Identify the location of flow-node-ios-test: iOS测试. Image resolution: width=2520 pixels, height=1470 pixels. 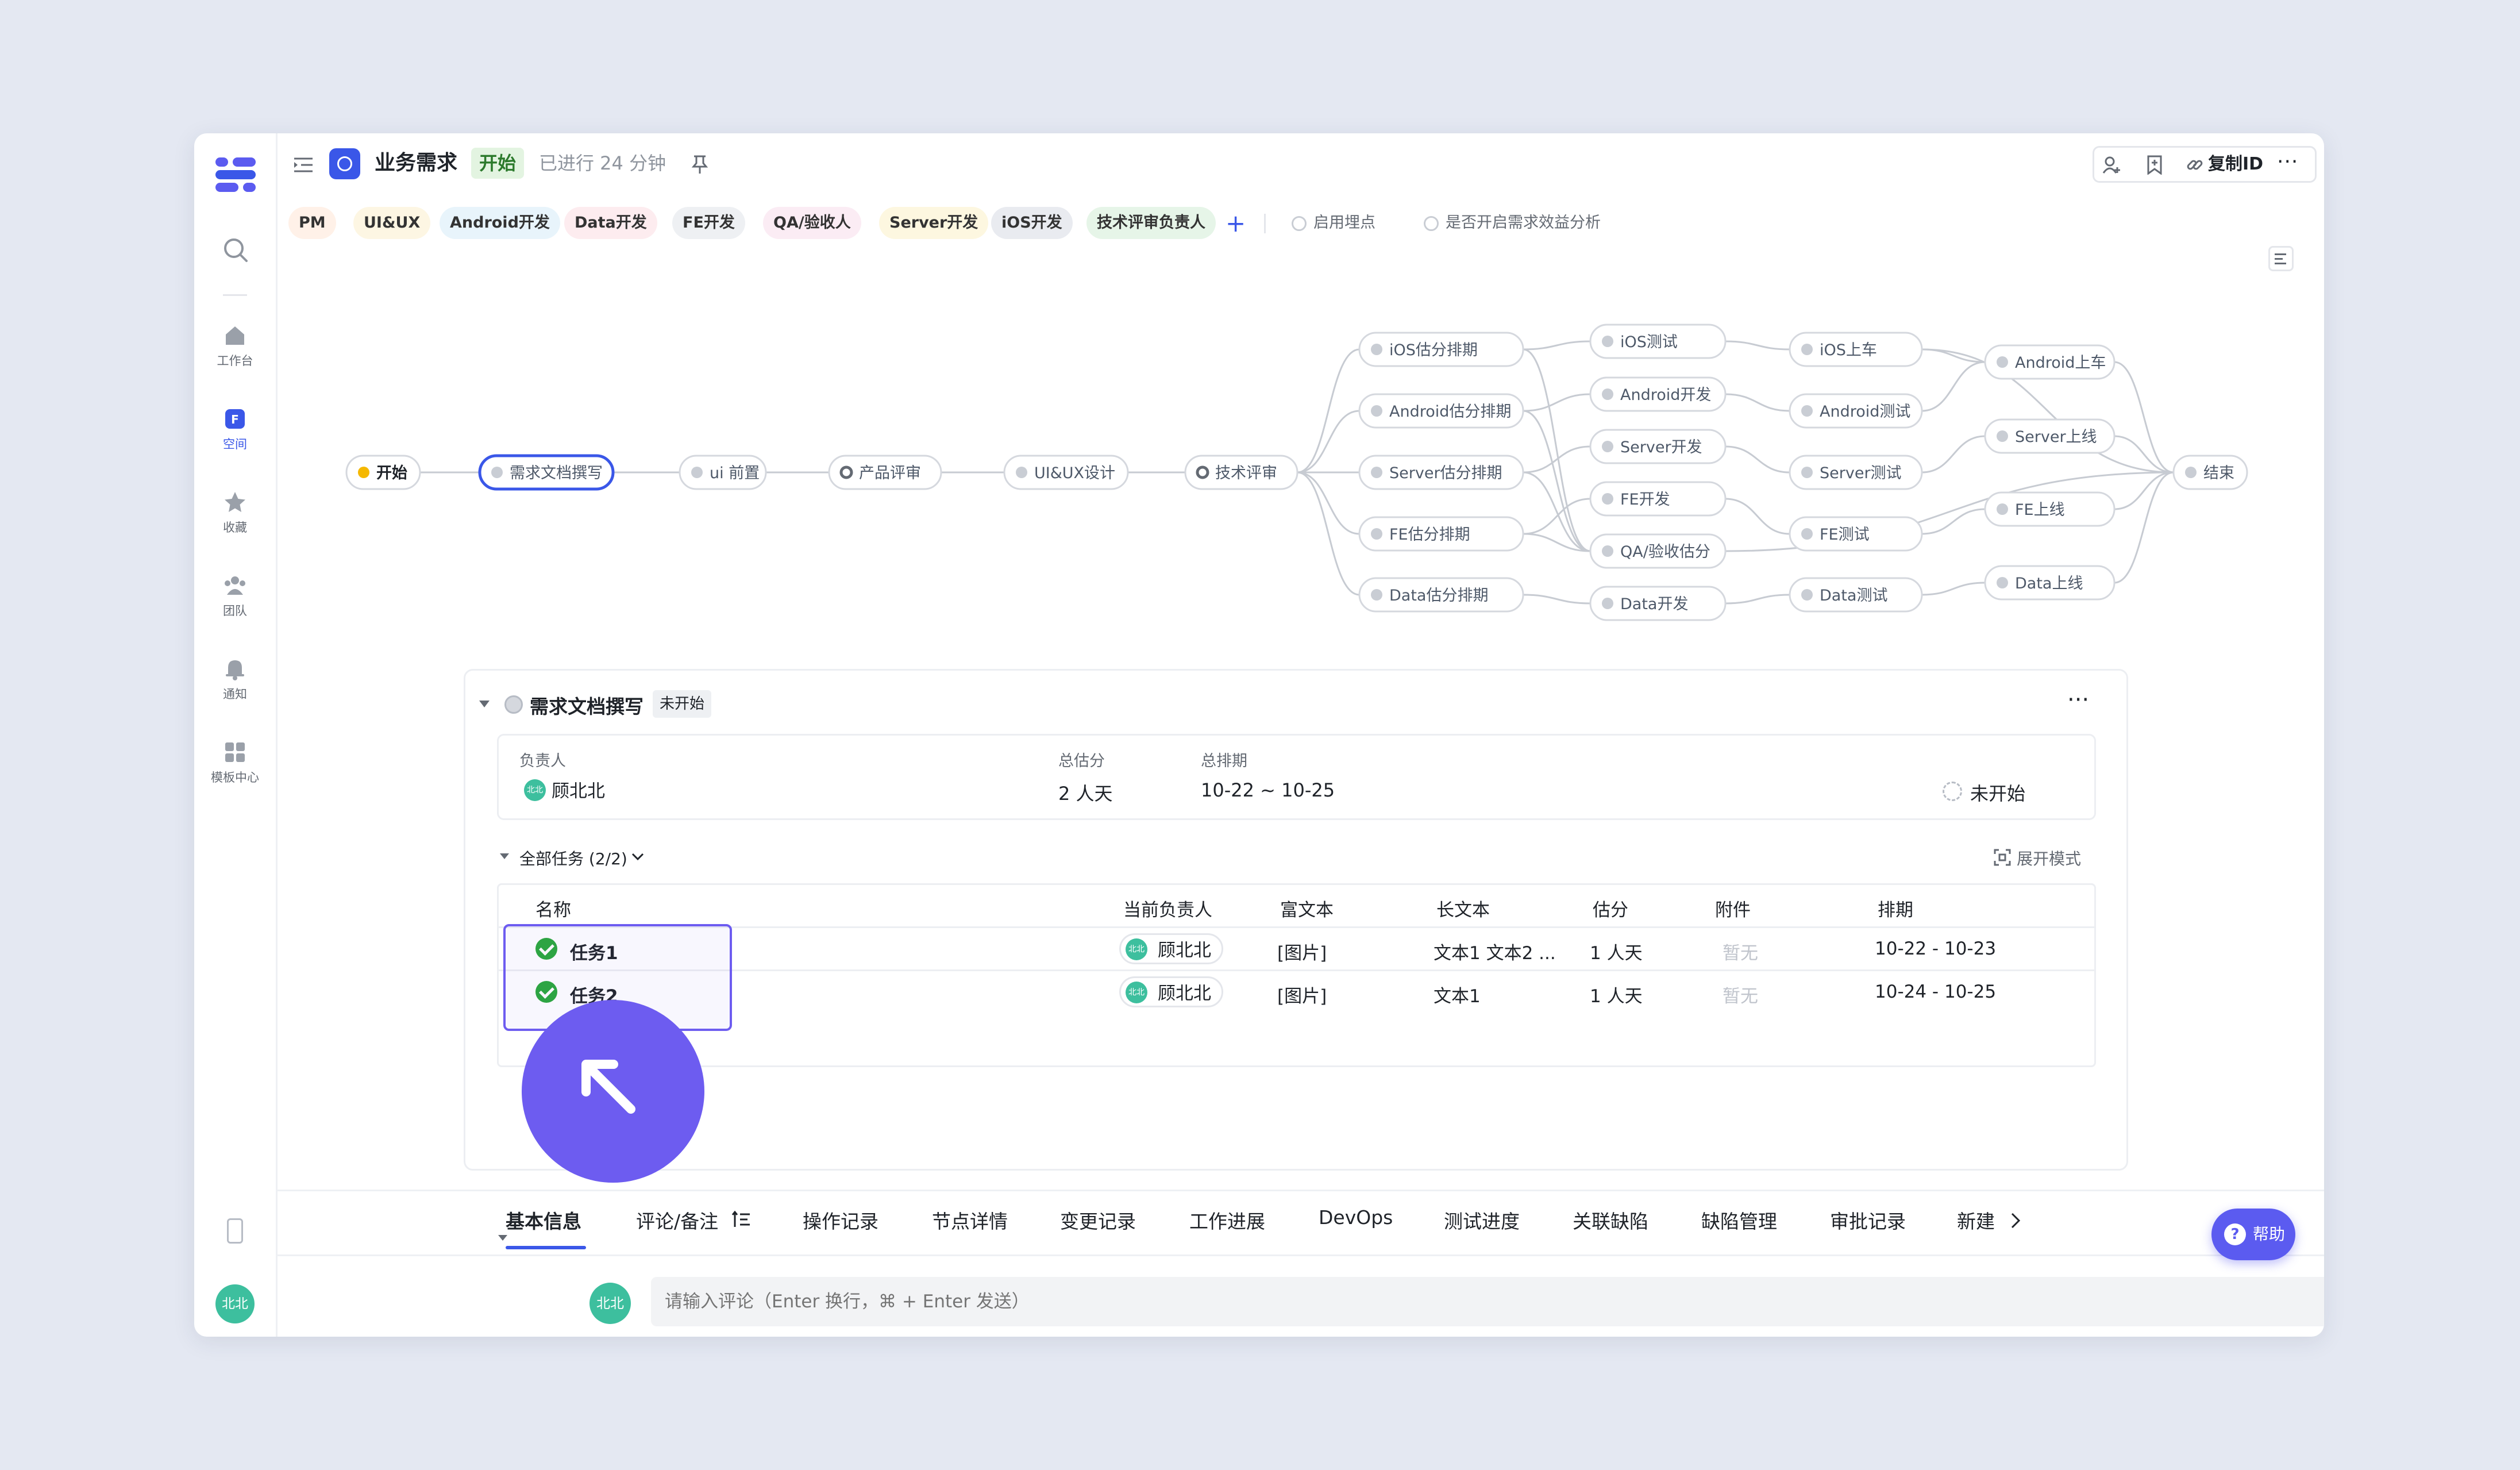
(1658, 341).